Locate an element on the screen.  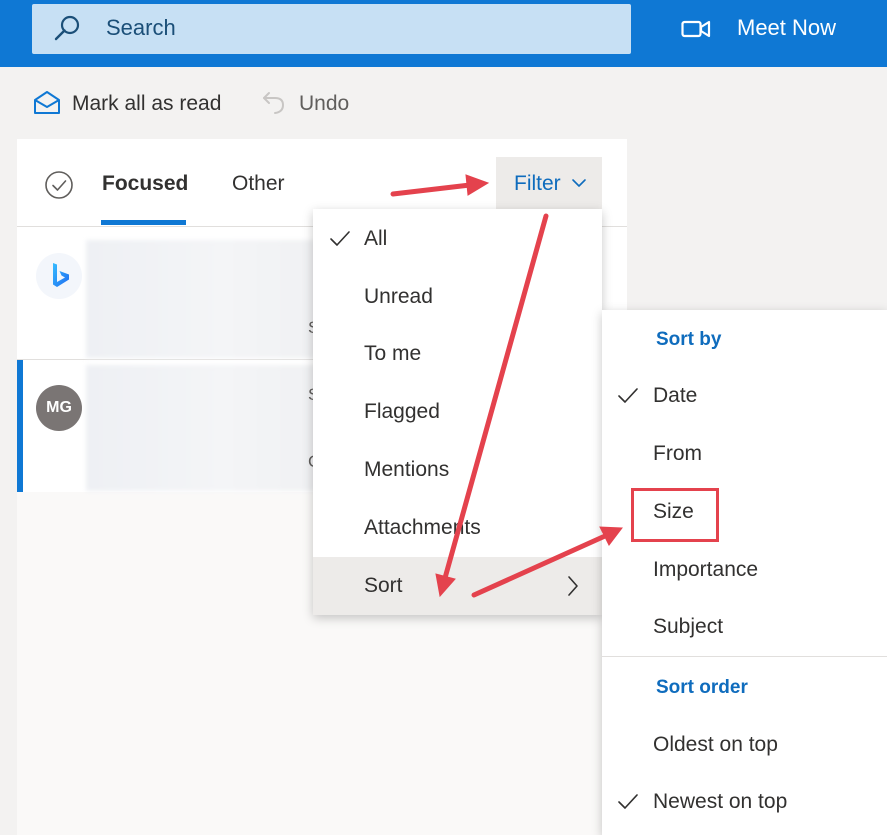
filter-menu-item-unread: Unread is located at coordinates (457, 297).